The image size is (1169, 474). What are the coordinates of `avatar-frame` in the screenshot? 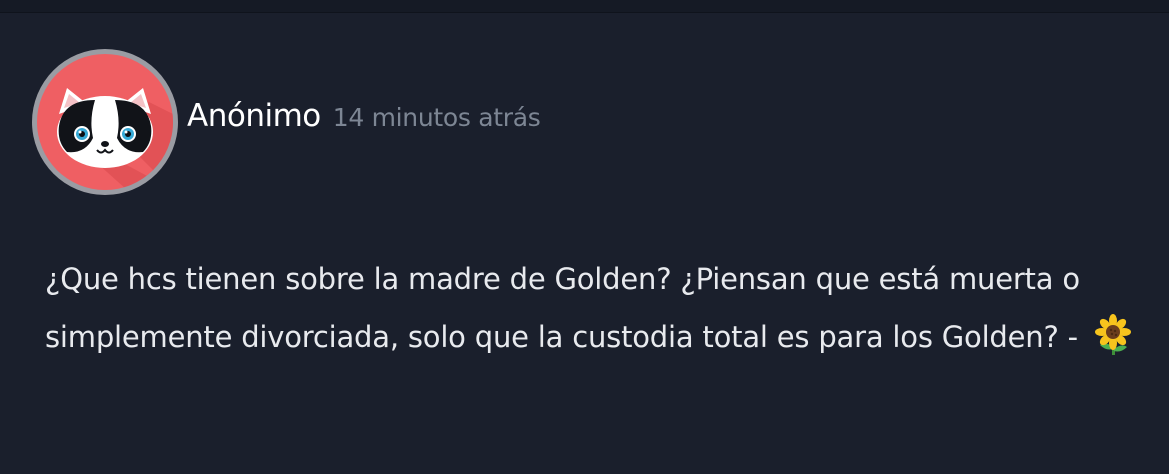 It's located at (105, 122).